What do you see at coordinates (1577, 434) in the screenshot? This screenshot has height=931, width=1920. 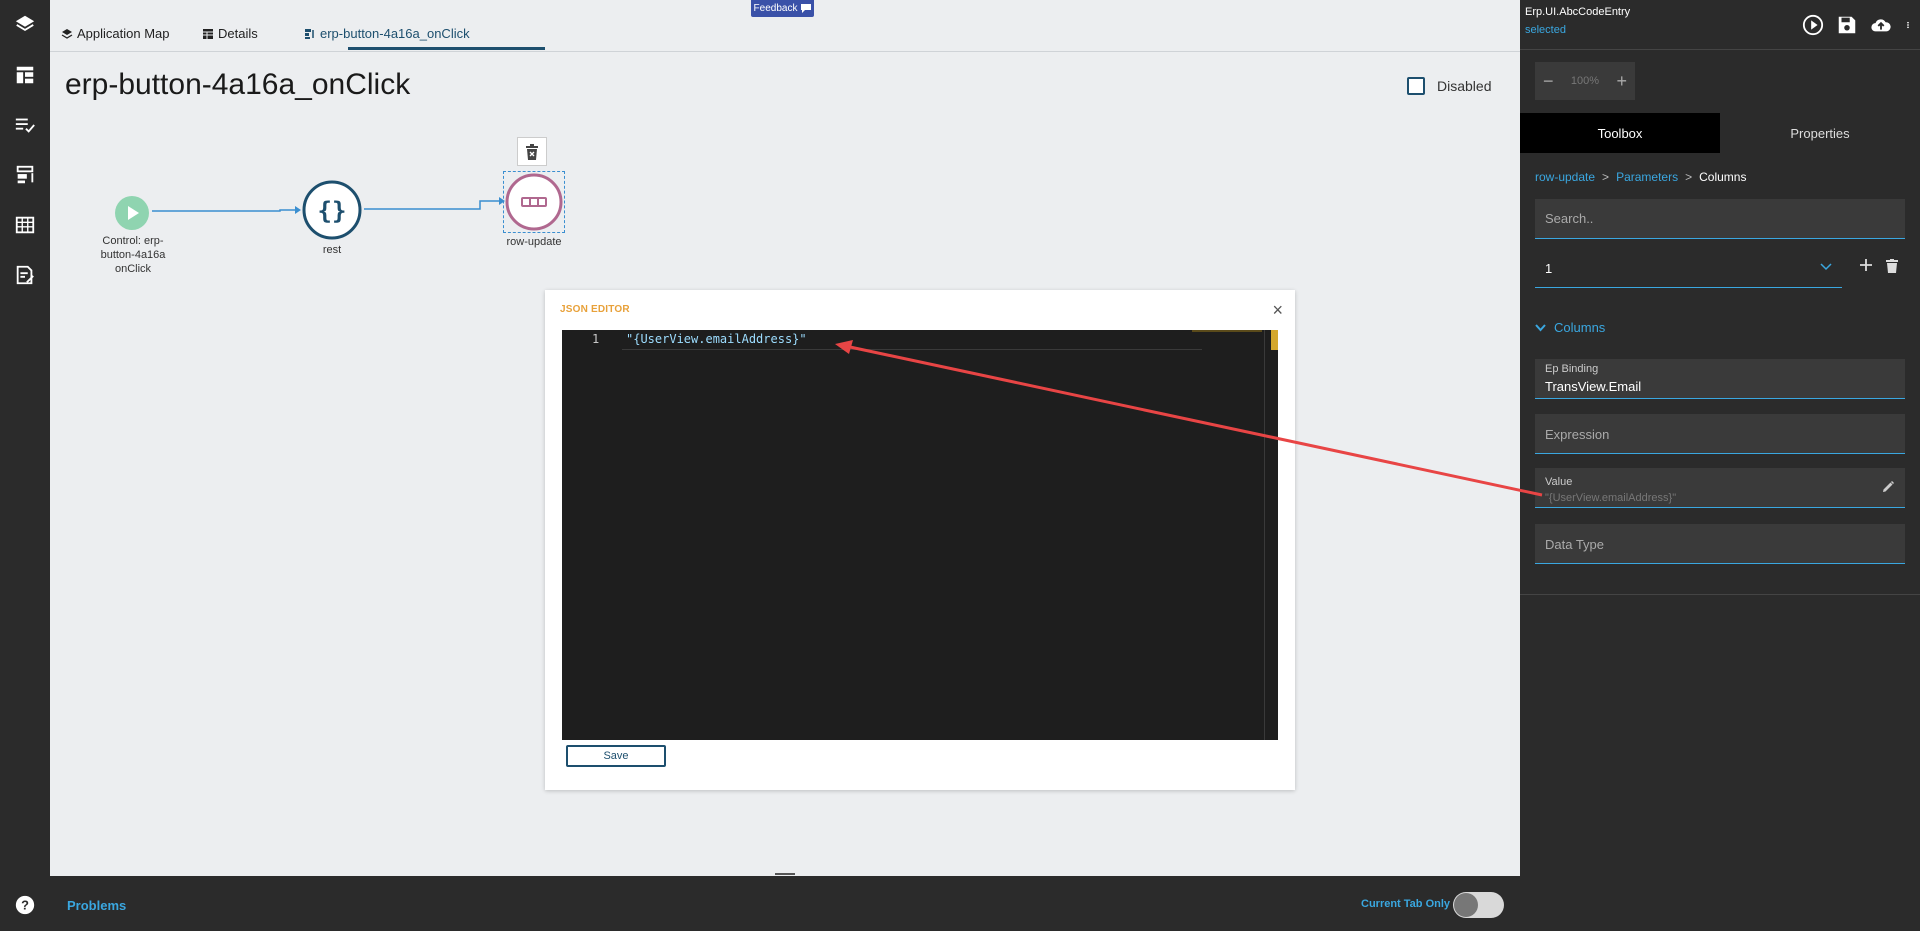 I see `field-placeholder: Expression` at bounding box center [1577, 434].